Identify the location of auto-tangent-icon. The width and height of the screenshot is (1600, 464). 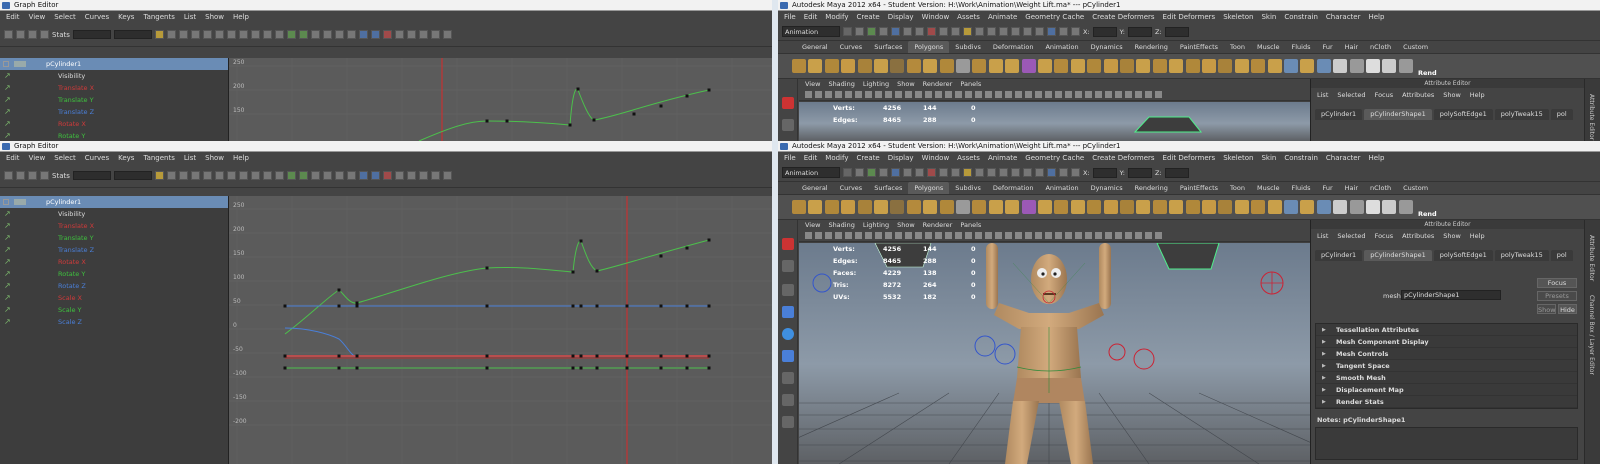
(207, 34).